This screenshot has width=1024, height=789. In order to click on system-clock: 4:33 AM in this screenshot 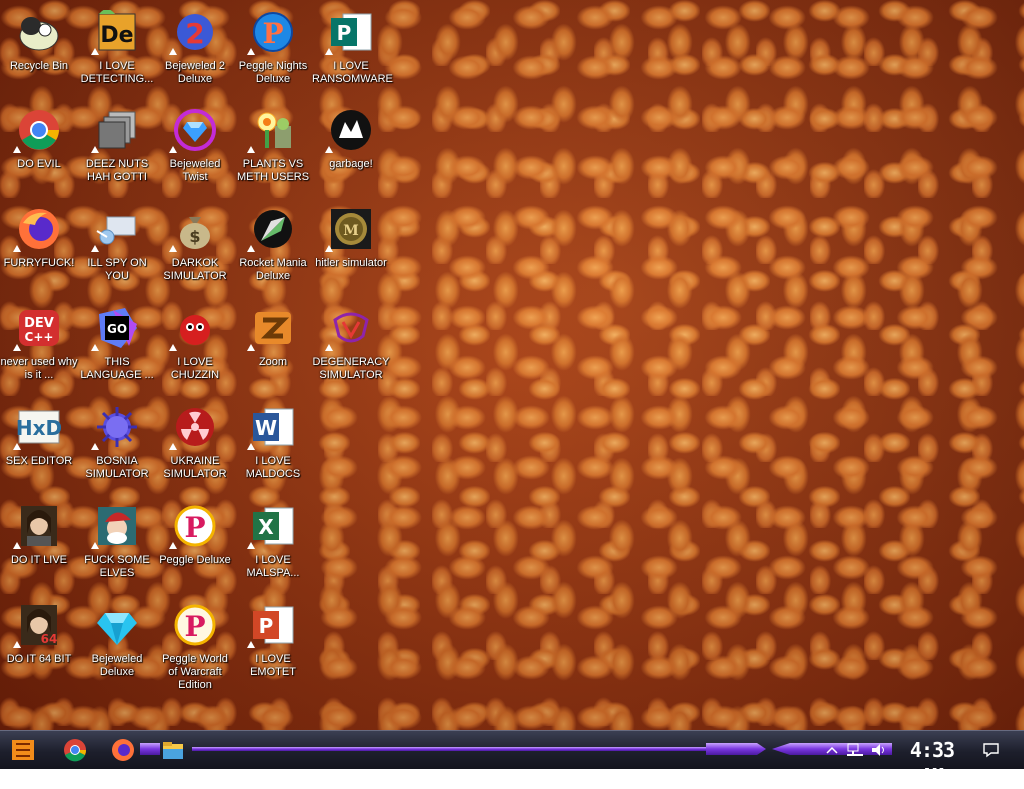, I will do `click(932, 762)`.